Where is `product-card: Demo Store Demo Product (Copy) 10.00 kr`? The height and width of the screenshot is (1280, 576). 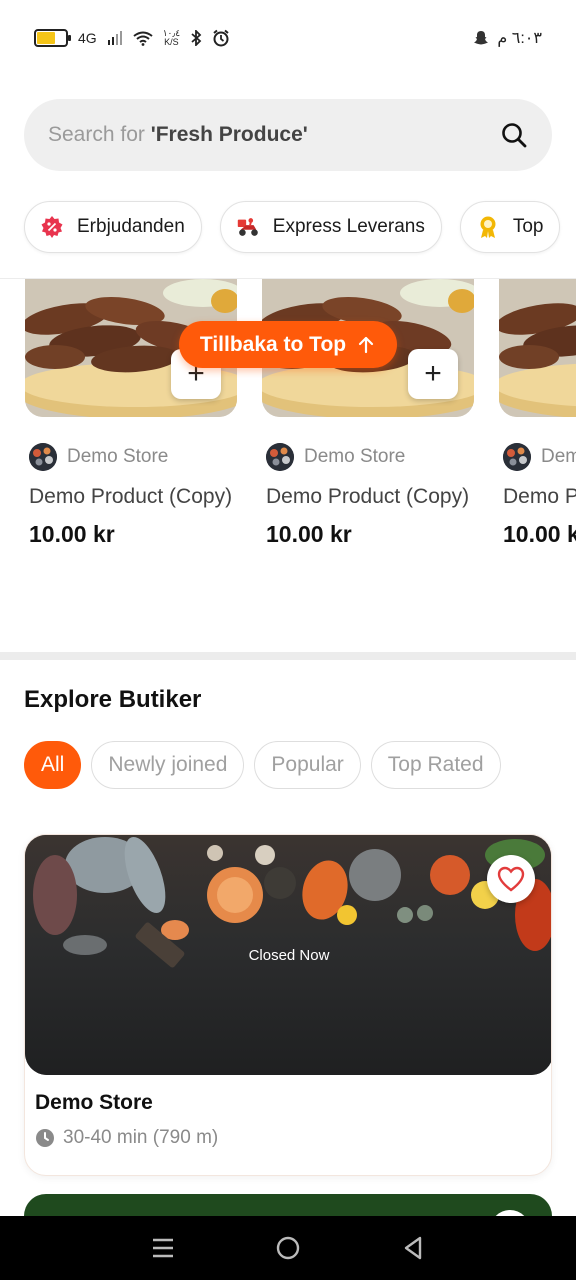 product-card: Demo Store Demo Product (Copy) 10.00 kr is located at coordinates (537, 413).